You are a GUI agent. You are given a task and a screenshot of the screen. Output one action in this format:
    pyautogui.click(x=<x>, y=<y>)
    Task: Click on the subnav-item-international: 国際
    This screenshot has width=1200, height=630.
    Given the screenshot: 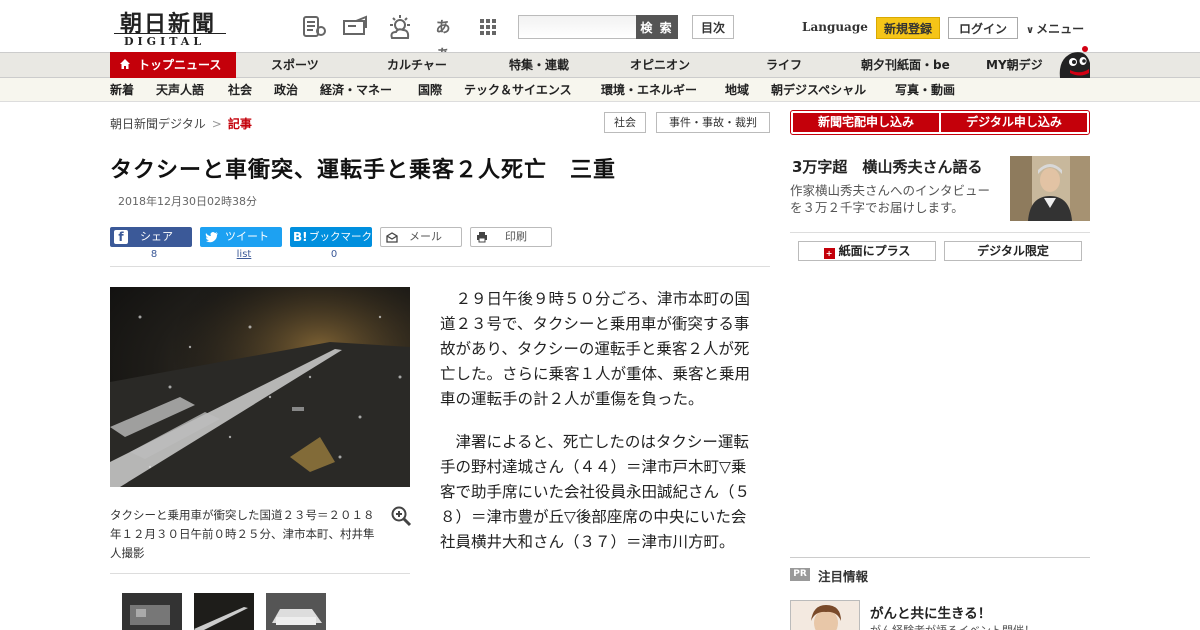 What is the action you would take?
    pyautogui.click(x=430, y=90)
    